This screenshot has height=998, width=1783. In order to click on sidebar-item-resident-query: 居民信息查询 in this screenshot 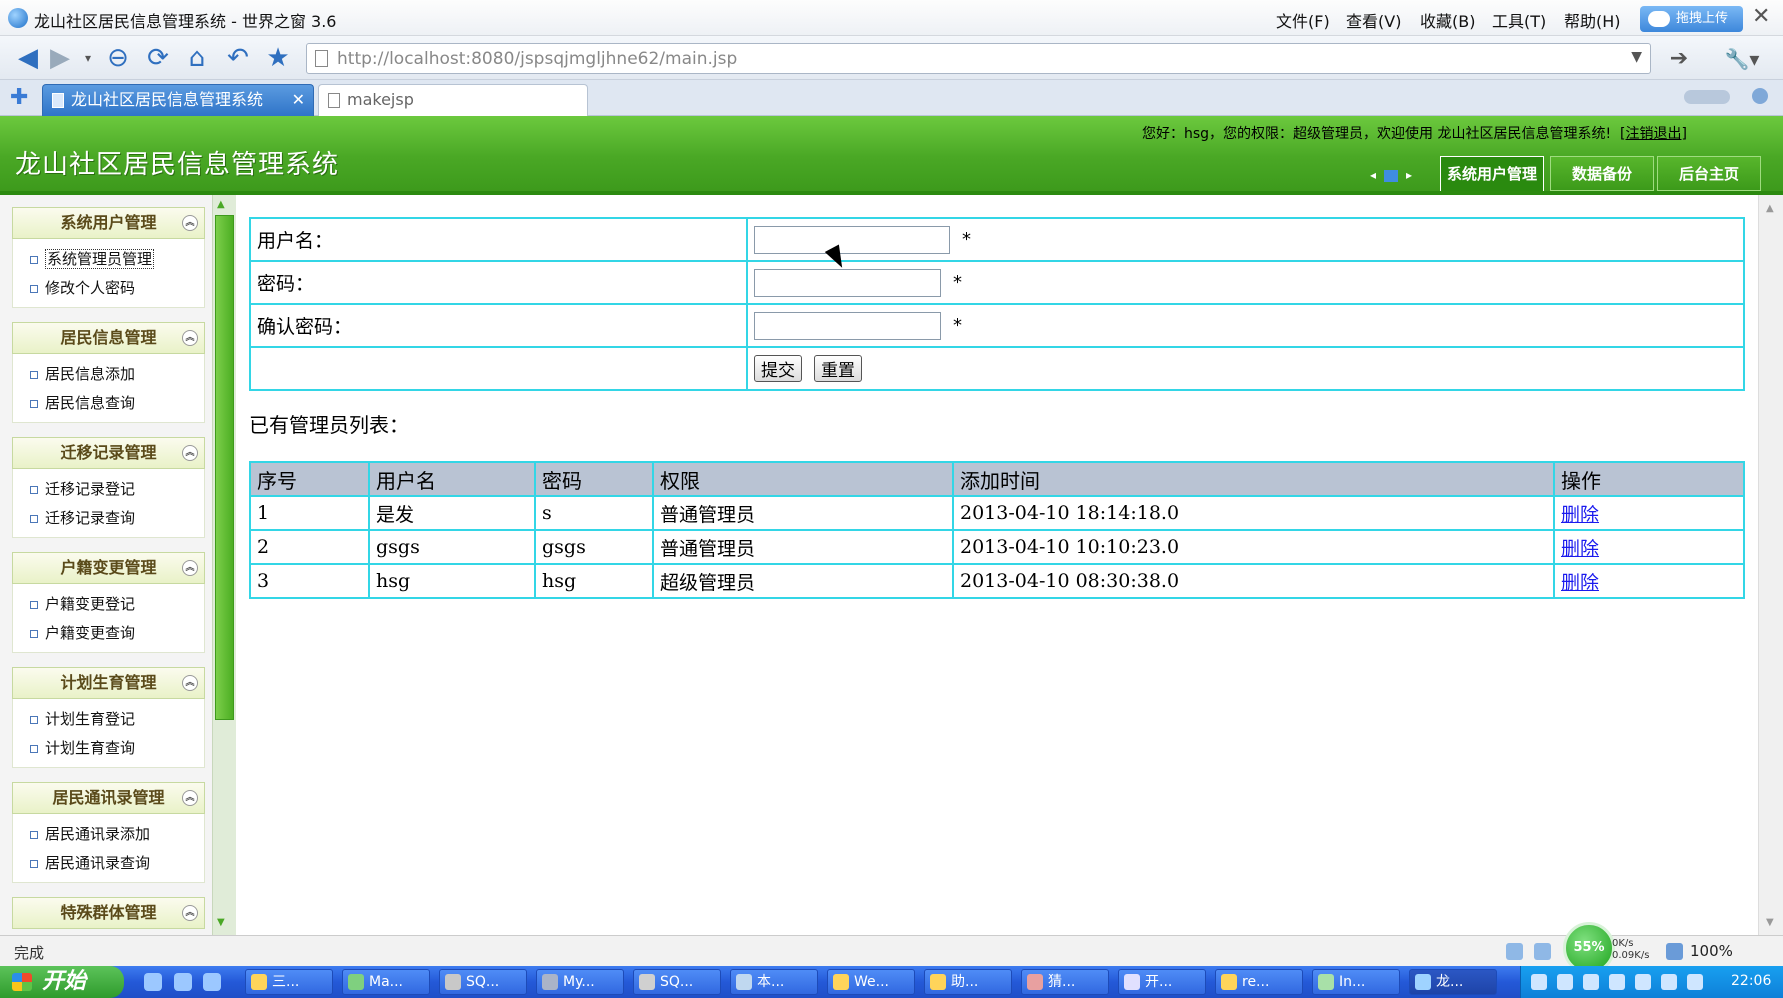, I will do `click(108, 403)`.